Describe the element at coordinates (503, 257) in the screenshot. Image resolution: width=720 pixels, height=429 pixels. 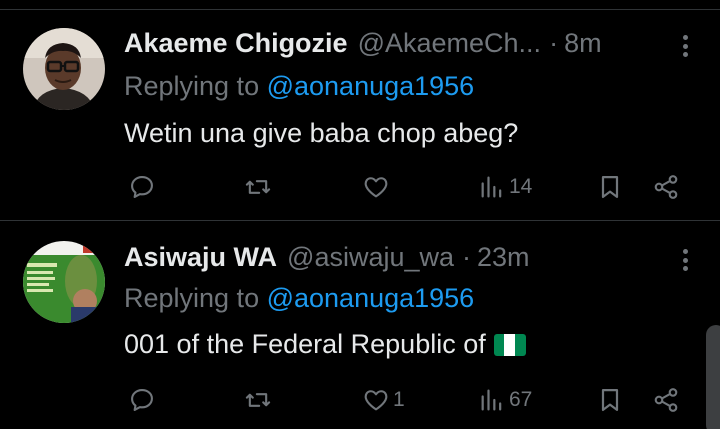
I see `timestamp: 23m` at that location.